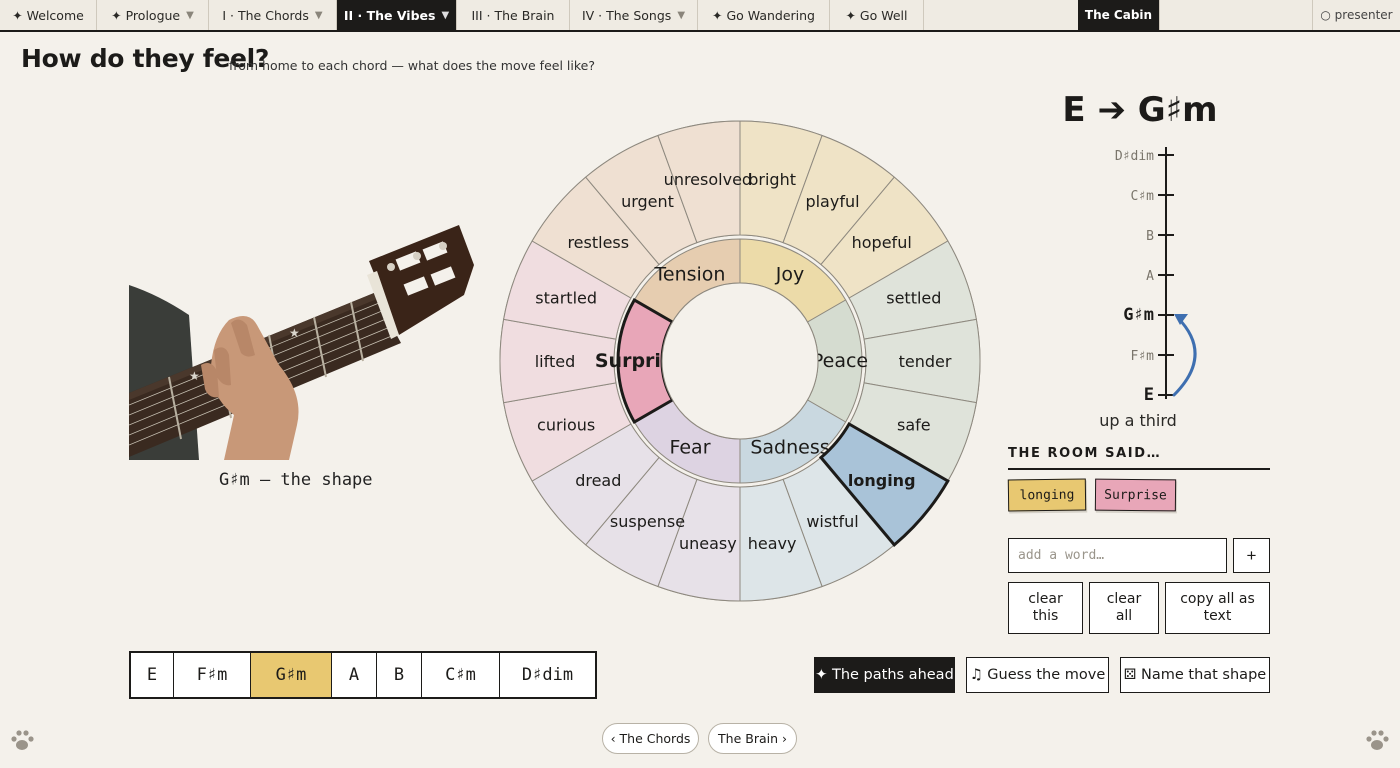 The height and width of the screenshot is (768, 1400). I want to click on clear-all-button: clear all, so click(1124, 608).